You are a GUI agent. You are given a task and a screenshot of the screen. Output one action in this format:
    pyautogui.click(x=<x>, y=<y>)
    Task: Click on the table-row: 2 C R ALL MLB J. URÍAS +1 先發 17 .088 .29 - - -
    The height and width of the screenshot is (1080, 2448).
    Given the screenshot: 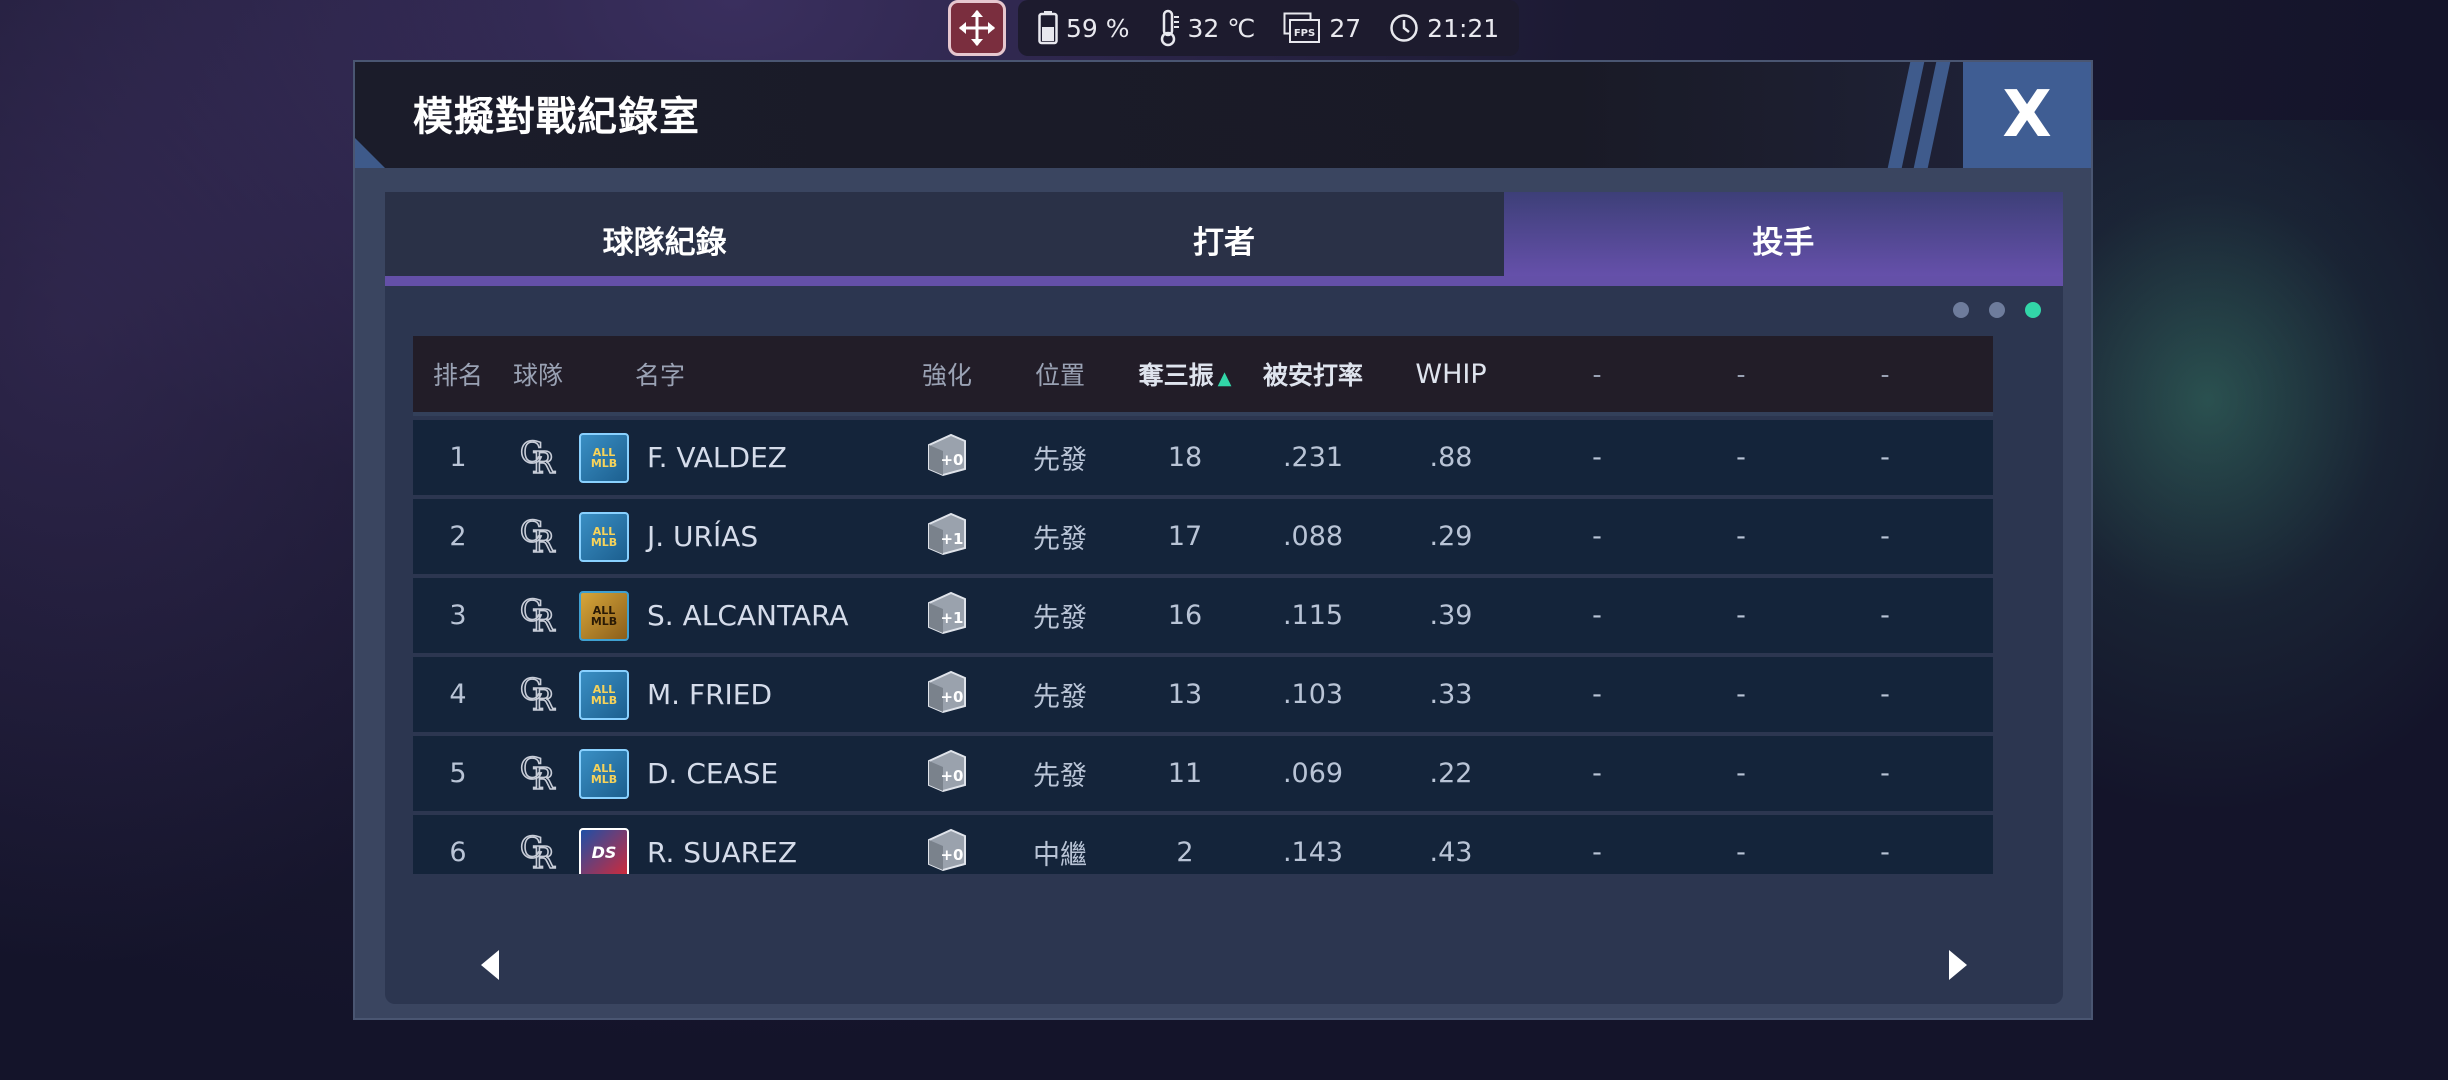 What is the action you would take?
    pyautogui.click(x=1203, y=536)
    